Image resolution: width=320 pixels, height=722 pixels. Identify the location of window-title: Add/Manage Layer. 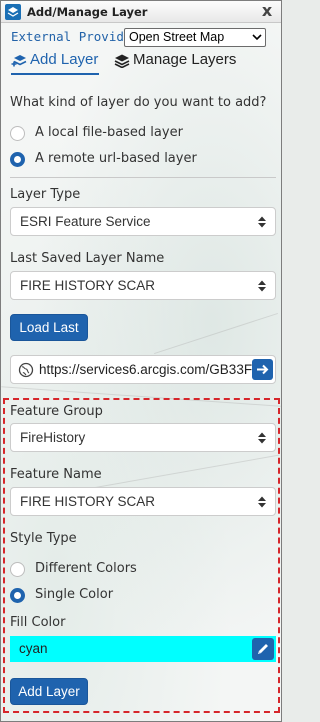
(87, 12).